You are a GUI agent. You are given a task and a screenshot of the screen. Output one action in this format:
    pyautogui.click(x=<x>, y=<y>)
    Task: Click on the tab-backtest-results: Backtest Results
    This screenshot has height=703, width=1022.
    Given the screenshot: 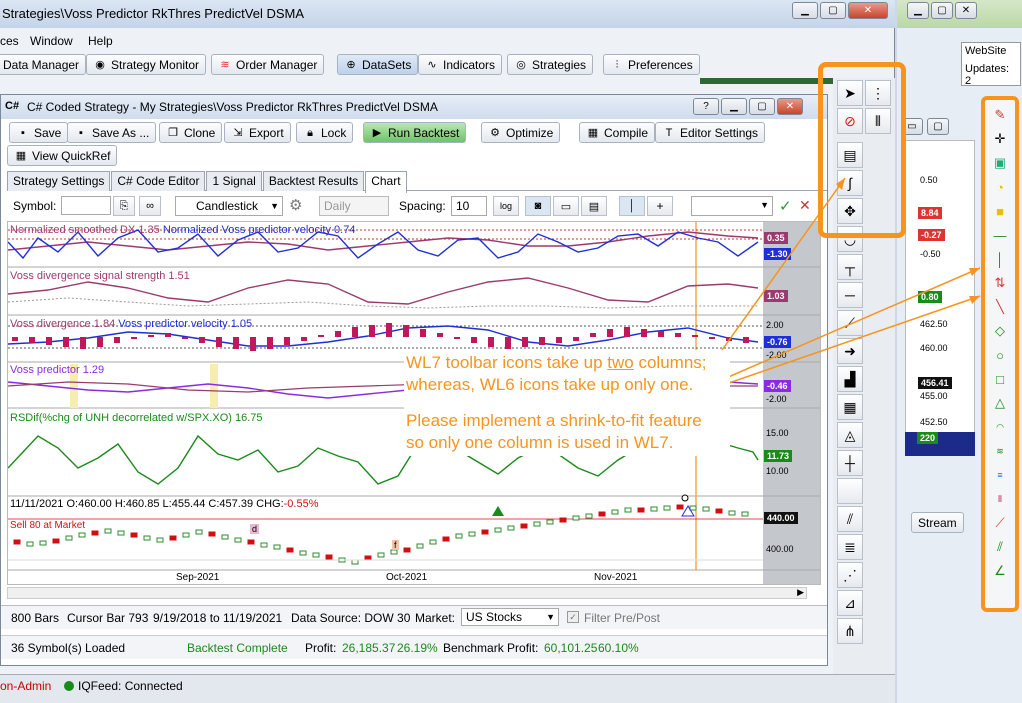 What is the action you would take?
    pyautogui.click(x=313, y=181)
    